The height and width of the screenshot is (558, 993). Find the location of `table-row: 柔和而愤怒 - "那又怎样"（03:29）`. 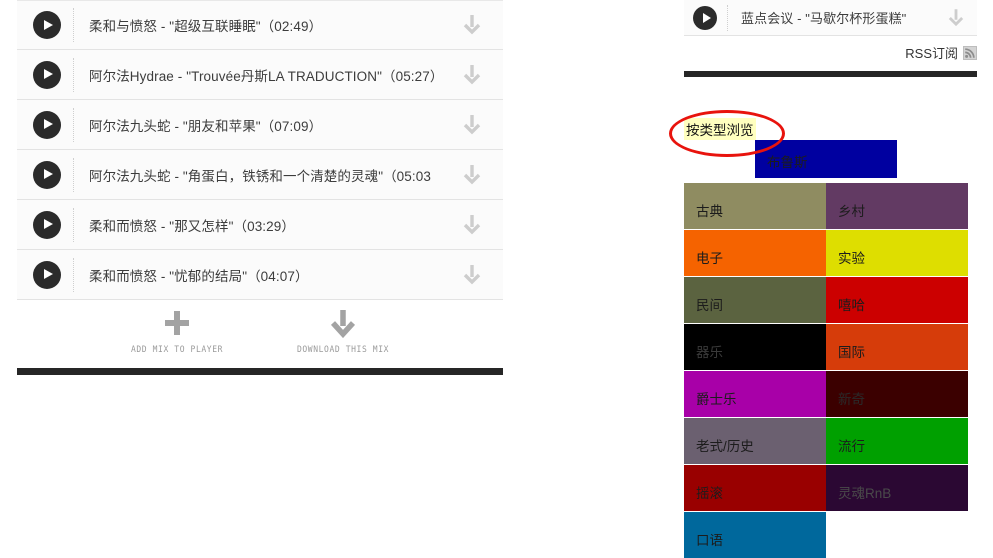

table-row: 柔和而愤怒 - "那又怎样"（03:29） is located at coordinates (260, 225).